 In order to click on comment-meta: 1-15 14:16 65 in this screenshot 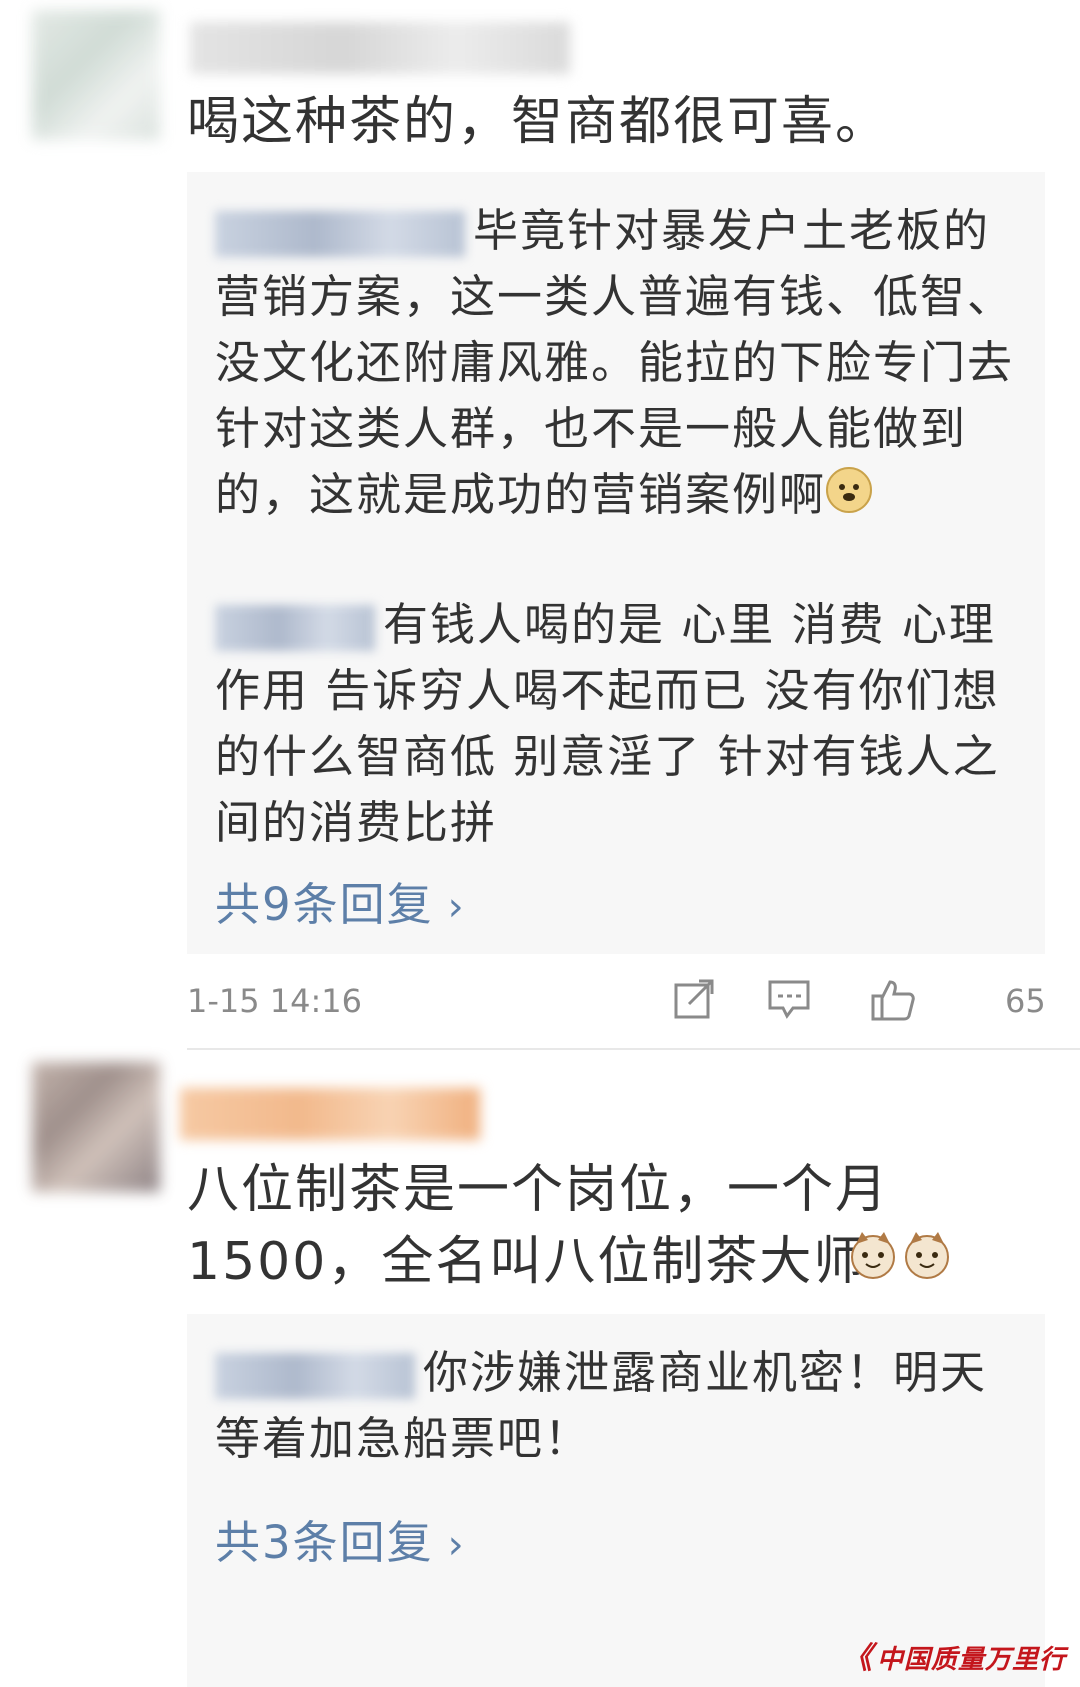, I will do `click(633, 1007)`.